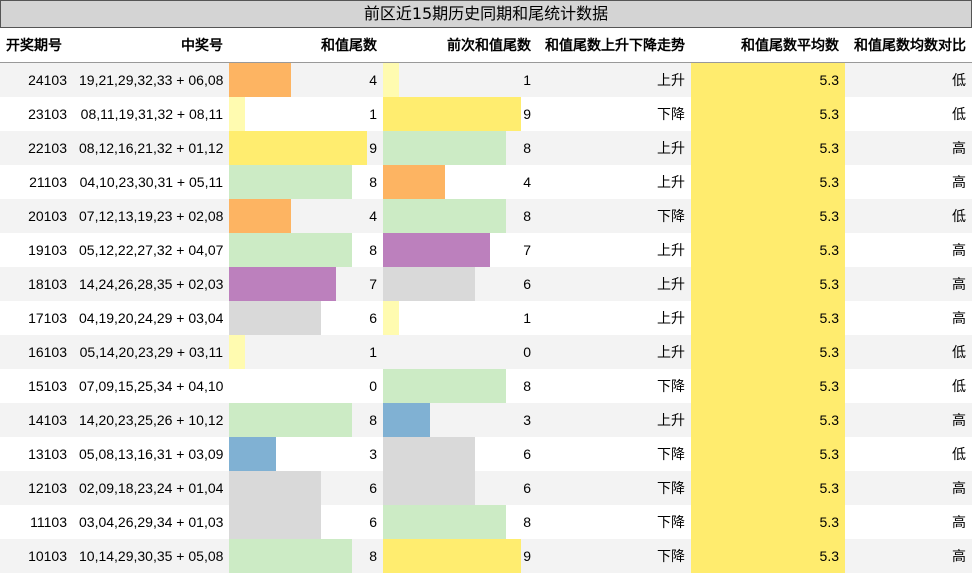  I want to click on cell-issue: 11103, so click(36, 522).